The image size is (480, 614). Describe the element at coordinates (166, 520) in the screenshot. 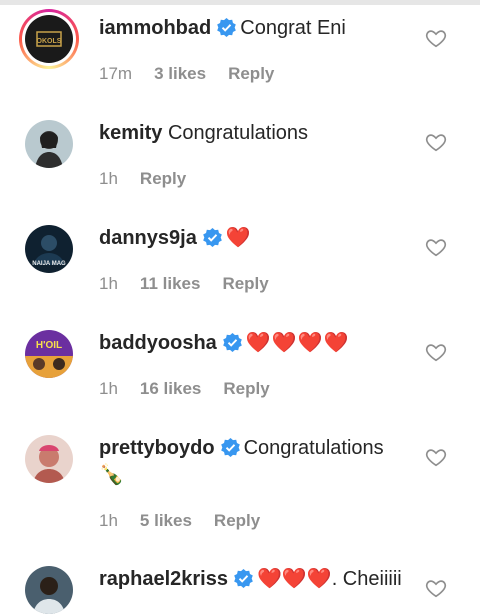

I see `comment-likes: 5 likes` at that location.